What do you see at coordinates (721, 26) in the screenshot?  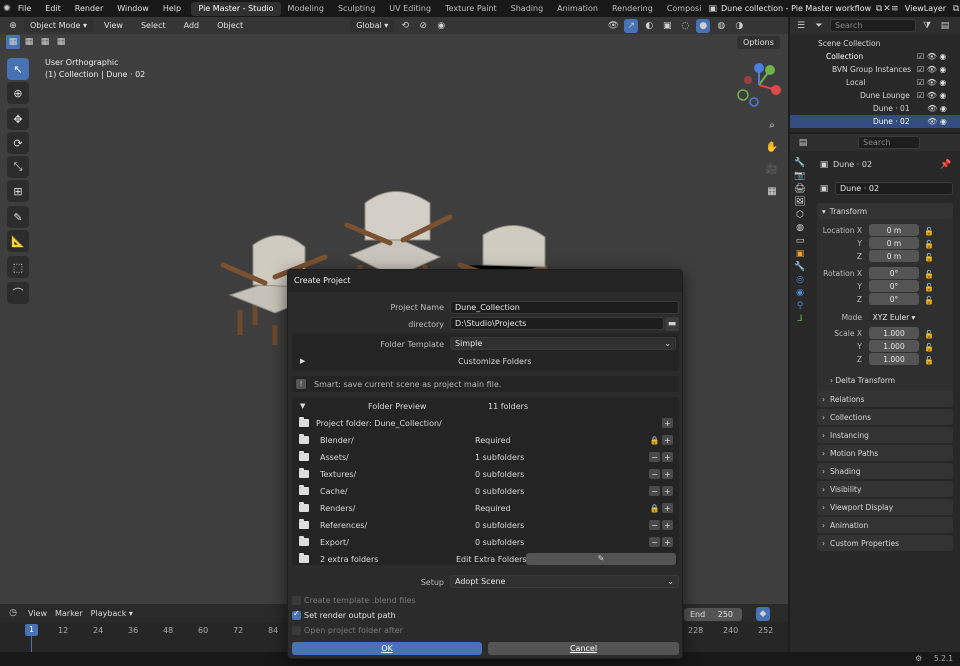 I see `shading-material-icon: ◍` at bounding box center [721, 26].